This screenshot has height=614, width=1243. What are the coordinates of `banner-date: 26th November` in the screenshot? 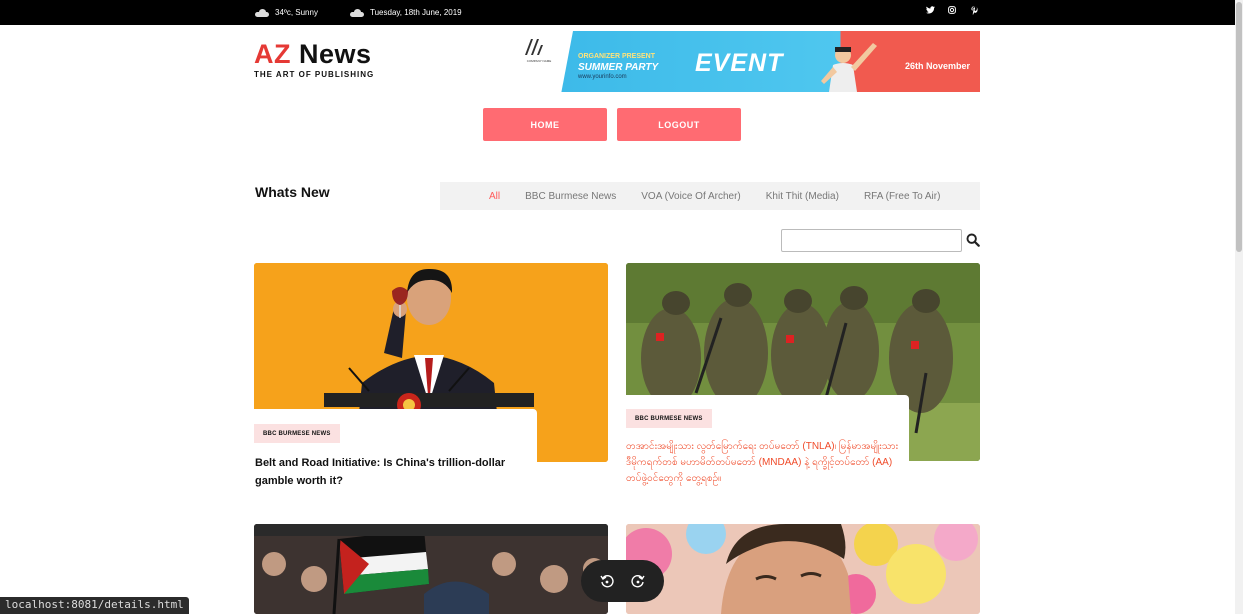 It's located at (937, 66).